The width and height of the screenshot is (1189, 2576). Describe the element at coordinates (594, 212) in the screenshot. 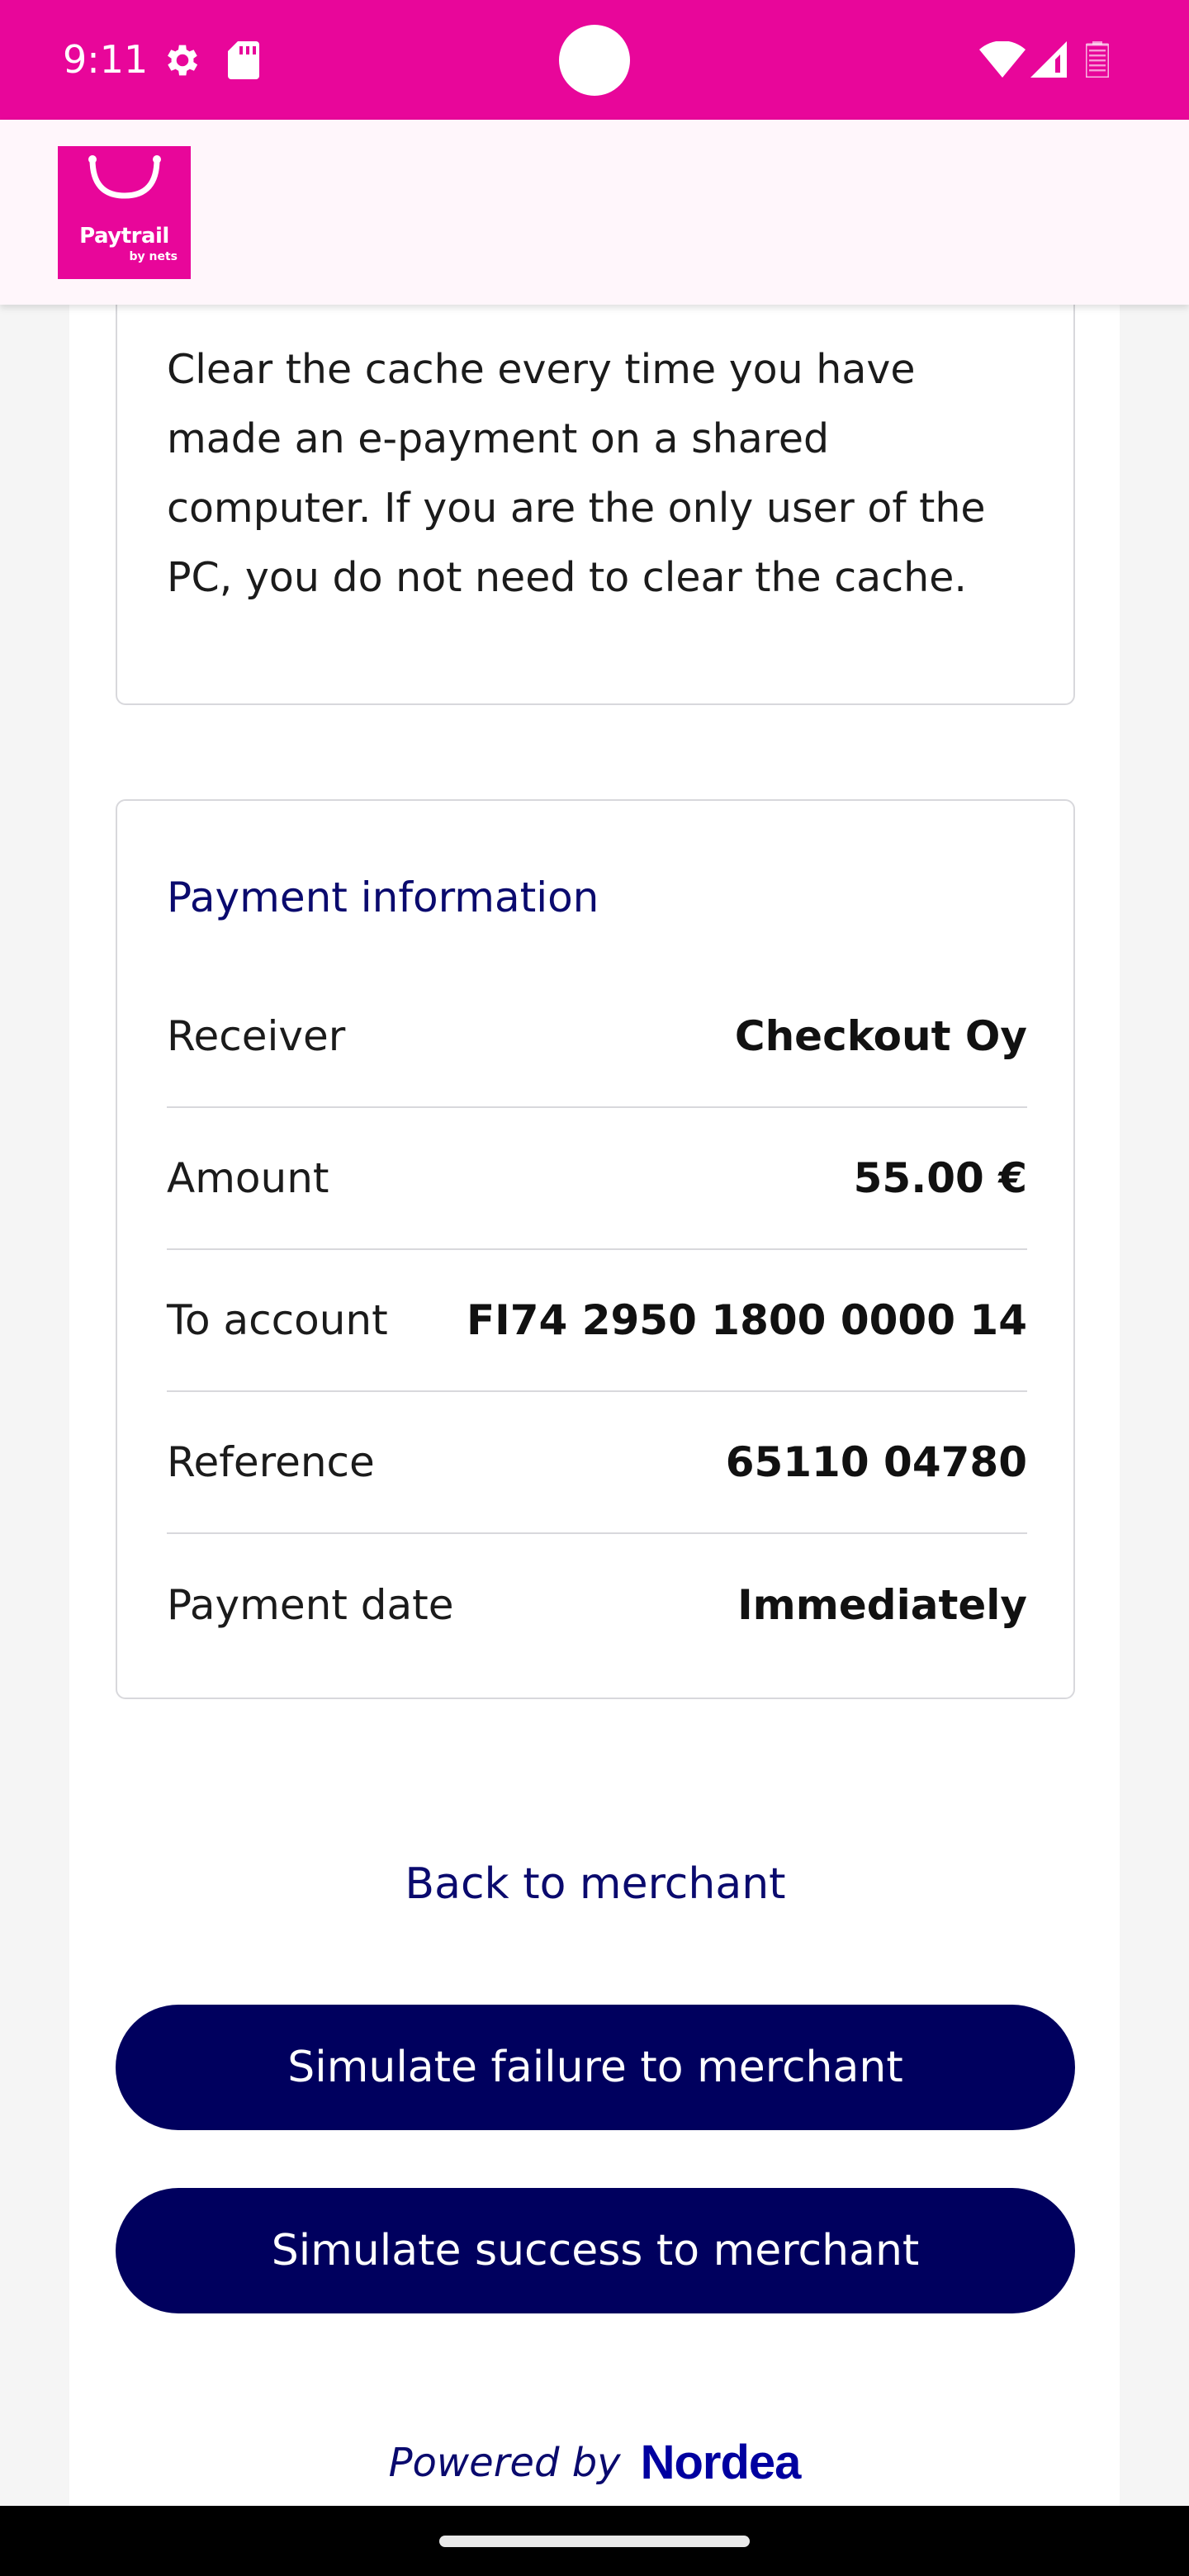

I see `app-header: Paytrail by nets` at that location.